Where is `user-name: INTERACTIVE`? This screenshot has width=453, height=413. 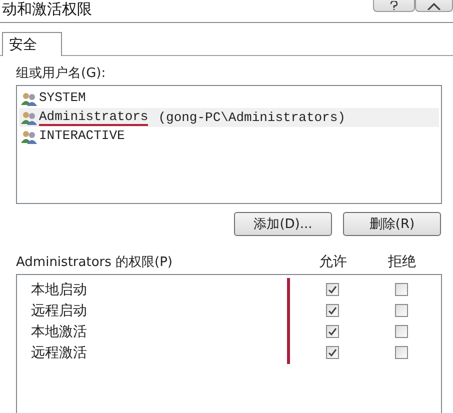 user-name: INTERACTIVE is located at coordinates (82, 136).